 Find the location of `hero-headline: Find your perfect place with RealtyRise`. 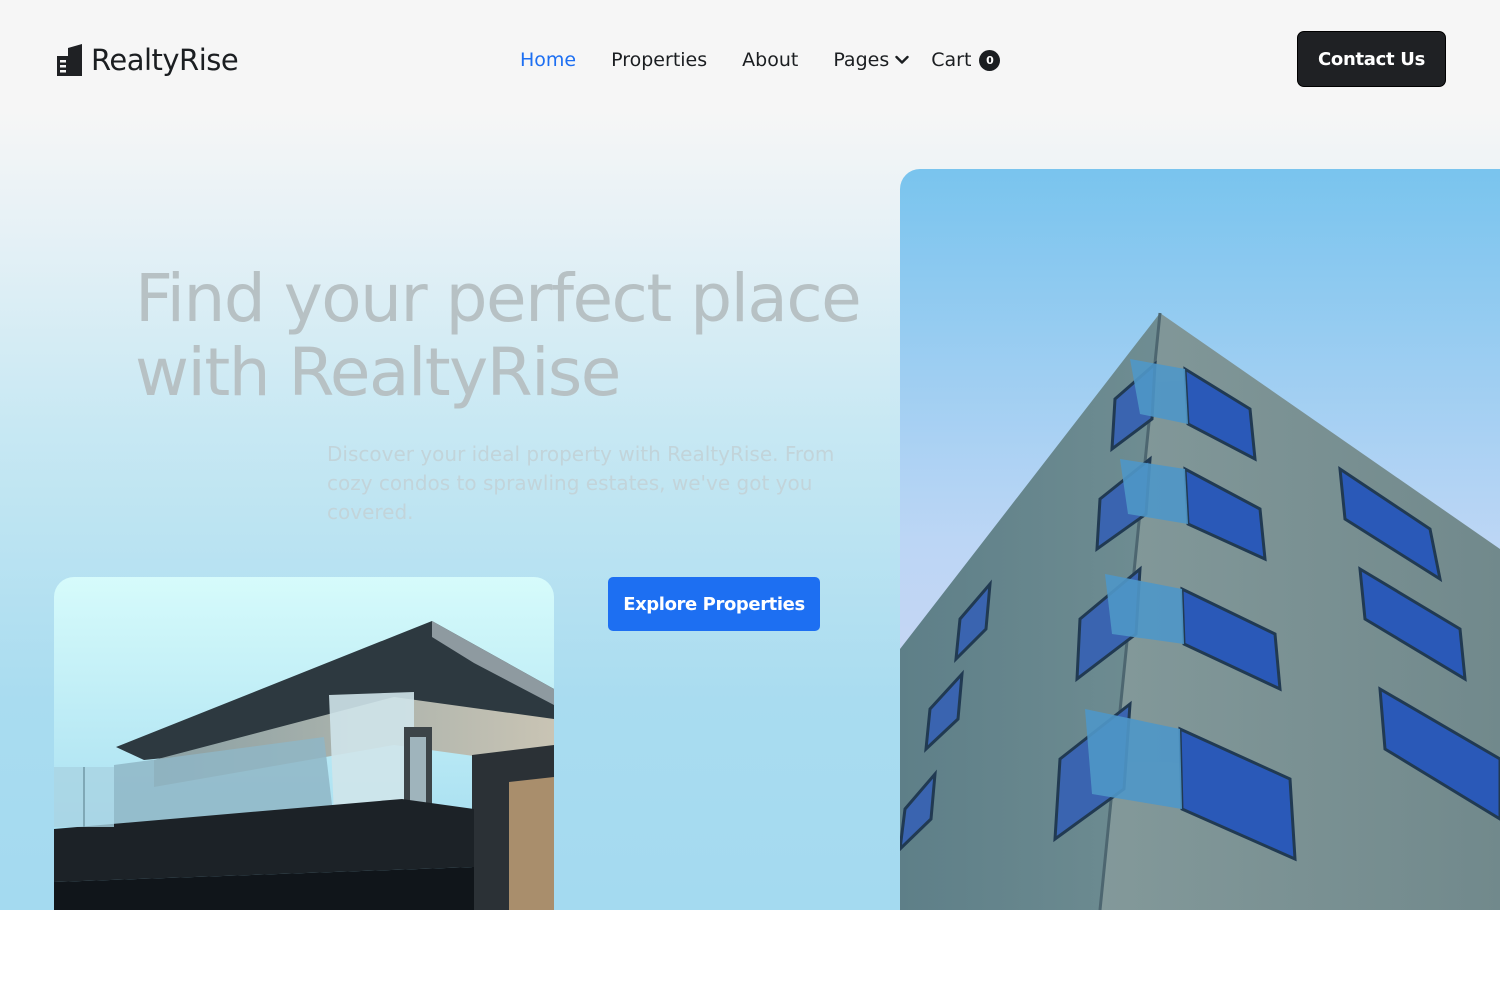

hero-headline: Find your perfect place with RealtyRise is located at coordinates (505, 336).